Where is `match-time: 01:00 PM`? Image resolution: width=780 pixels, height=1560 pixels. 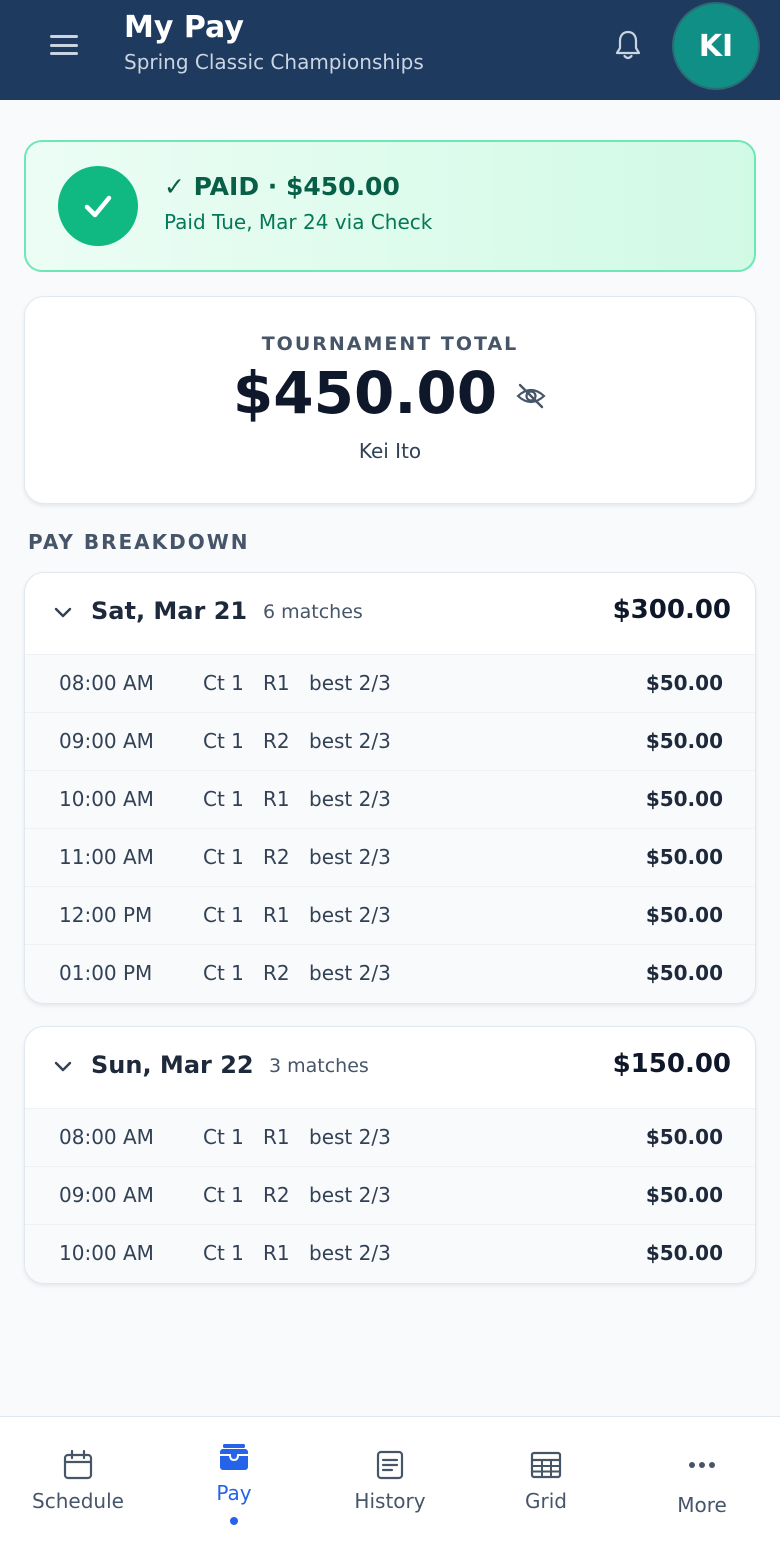
match-time: 01:00 PM is located at coordinates (106, 973).